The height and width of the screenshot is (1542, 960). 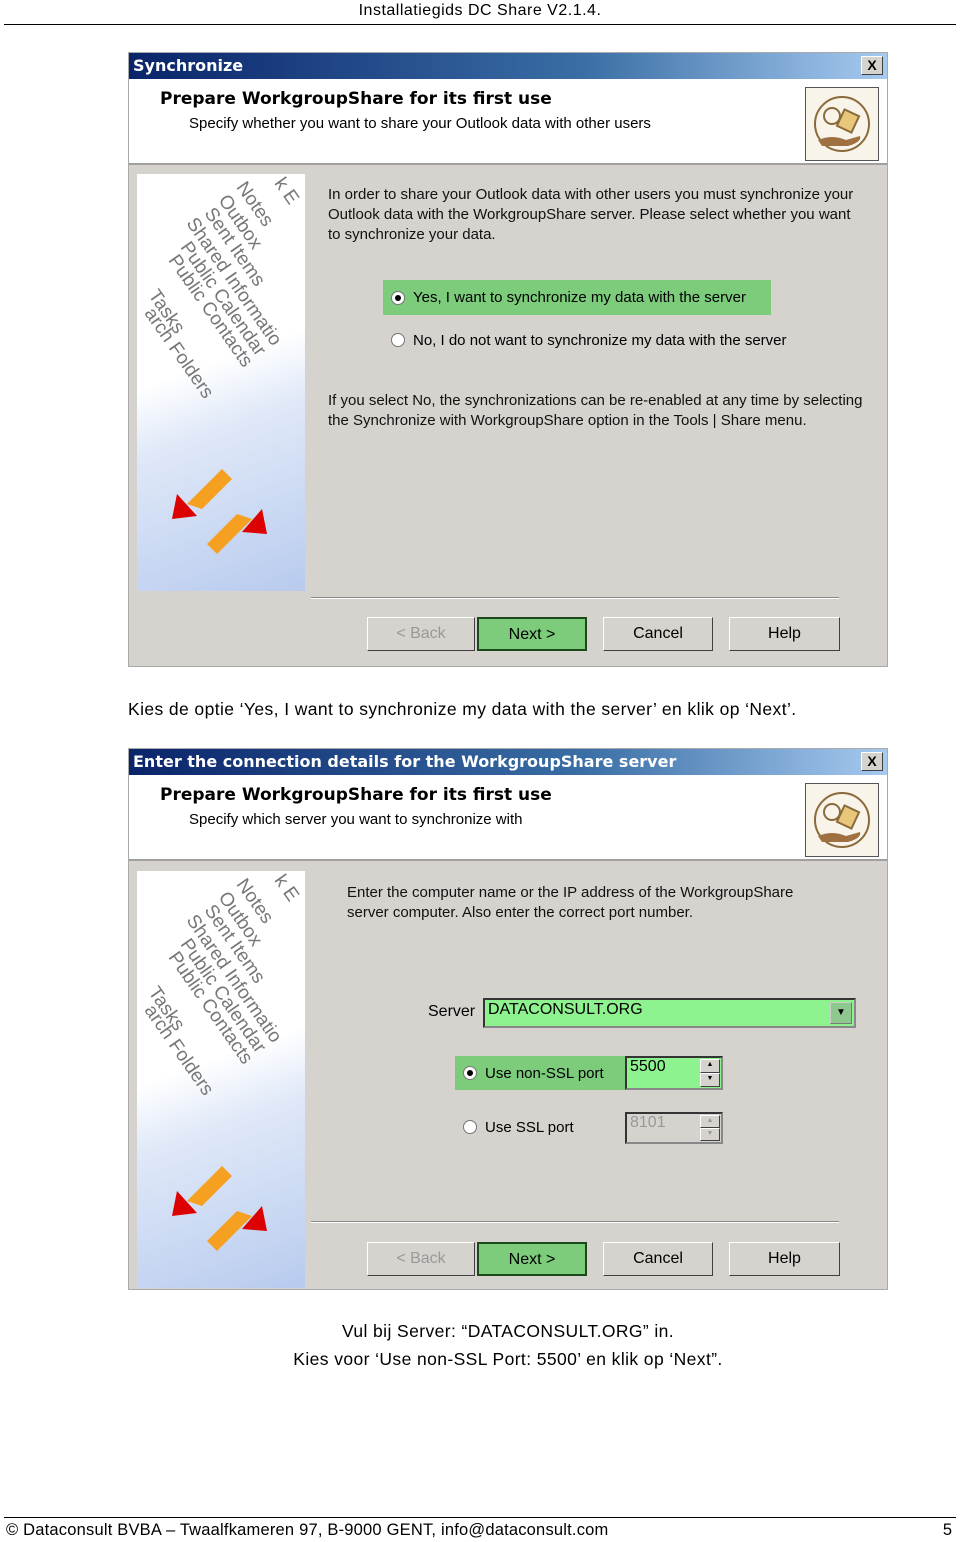 What do you see at coordinates (648, 1122) in the screenshot?
I see `port-value: 8101` at bounding box center [648, 1122].